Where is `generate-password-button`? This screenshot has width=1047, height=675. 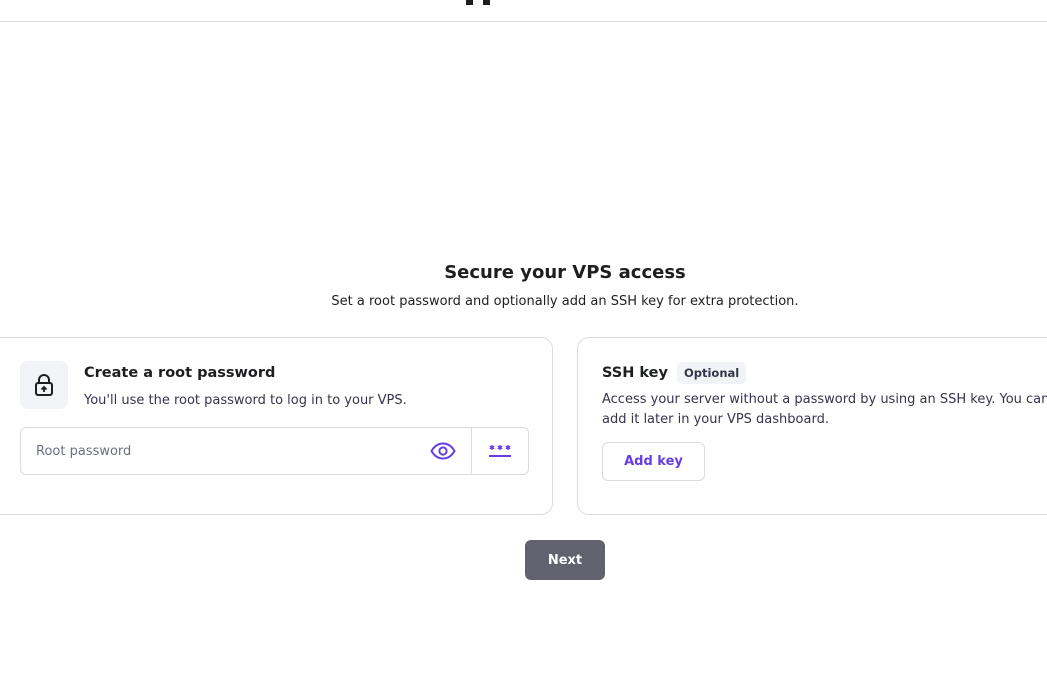
generate-password-button is located at coordinates (499, 451).